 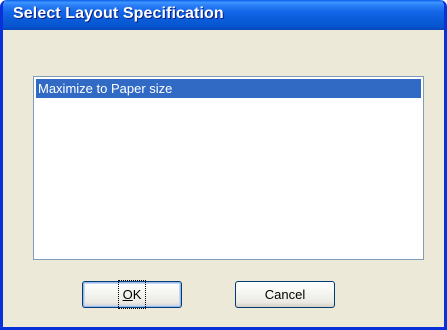 What do you see at coordinates (127, 294) in the screenshot?
I see `ok-button-accelerator: O` at bounding box center [127, 294].